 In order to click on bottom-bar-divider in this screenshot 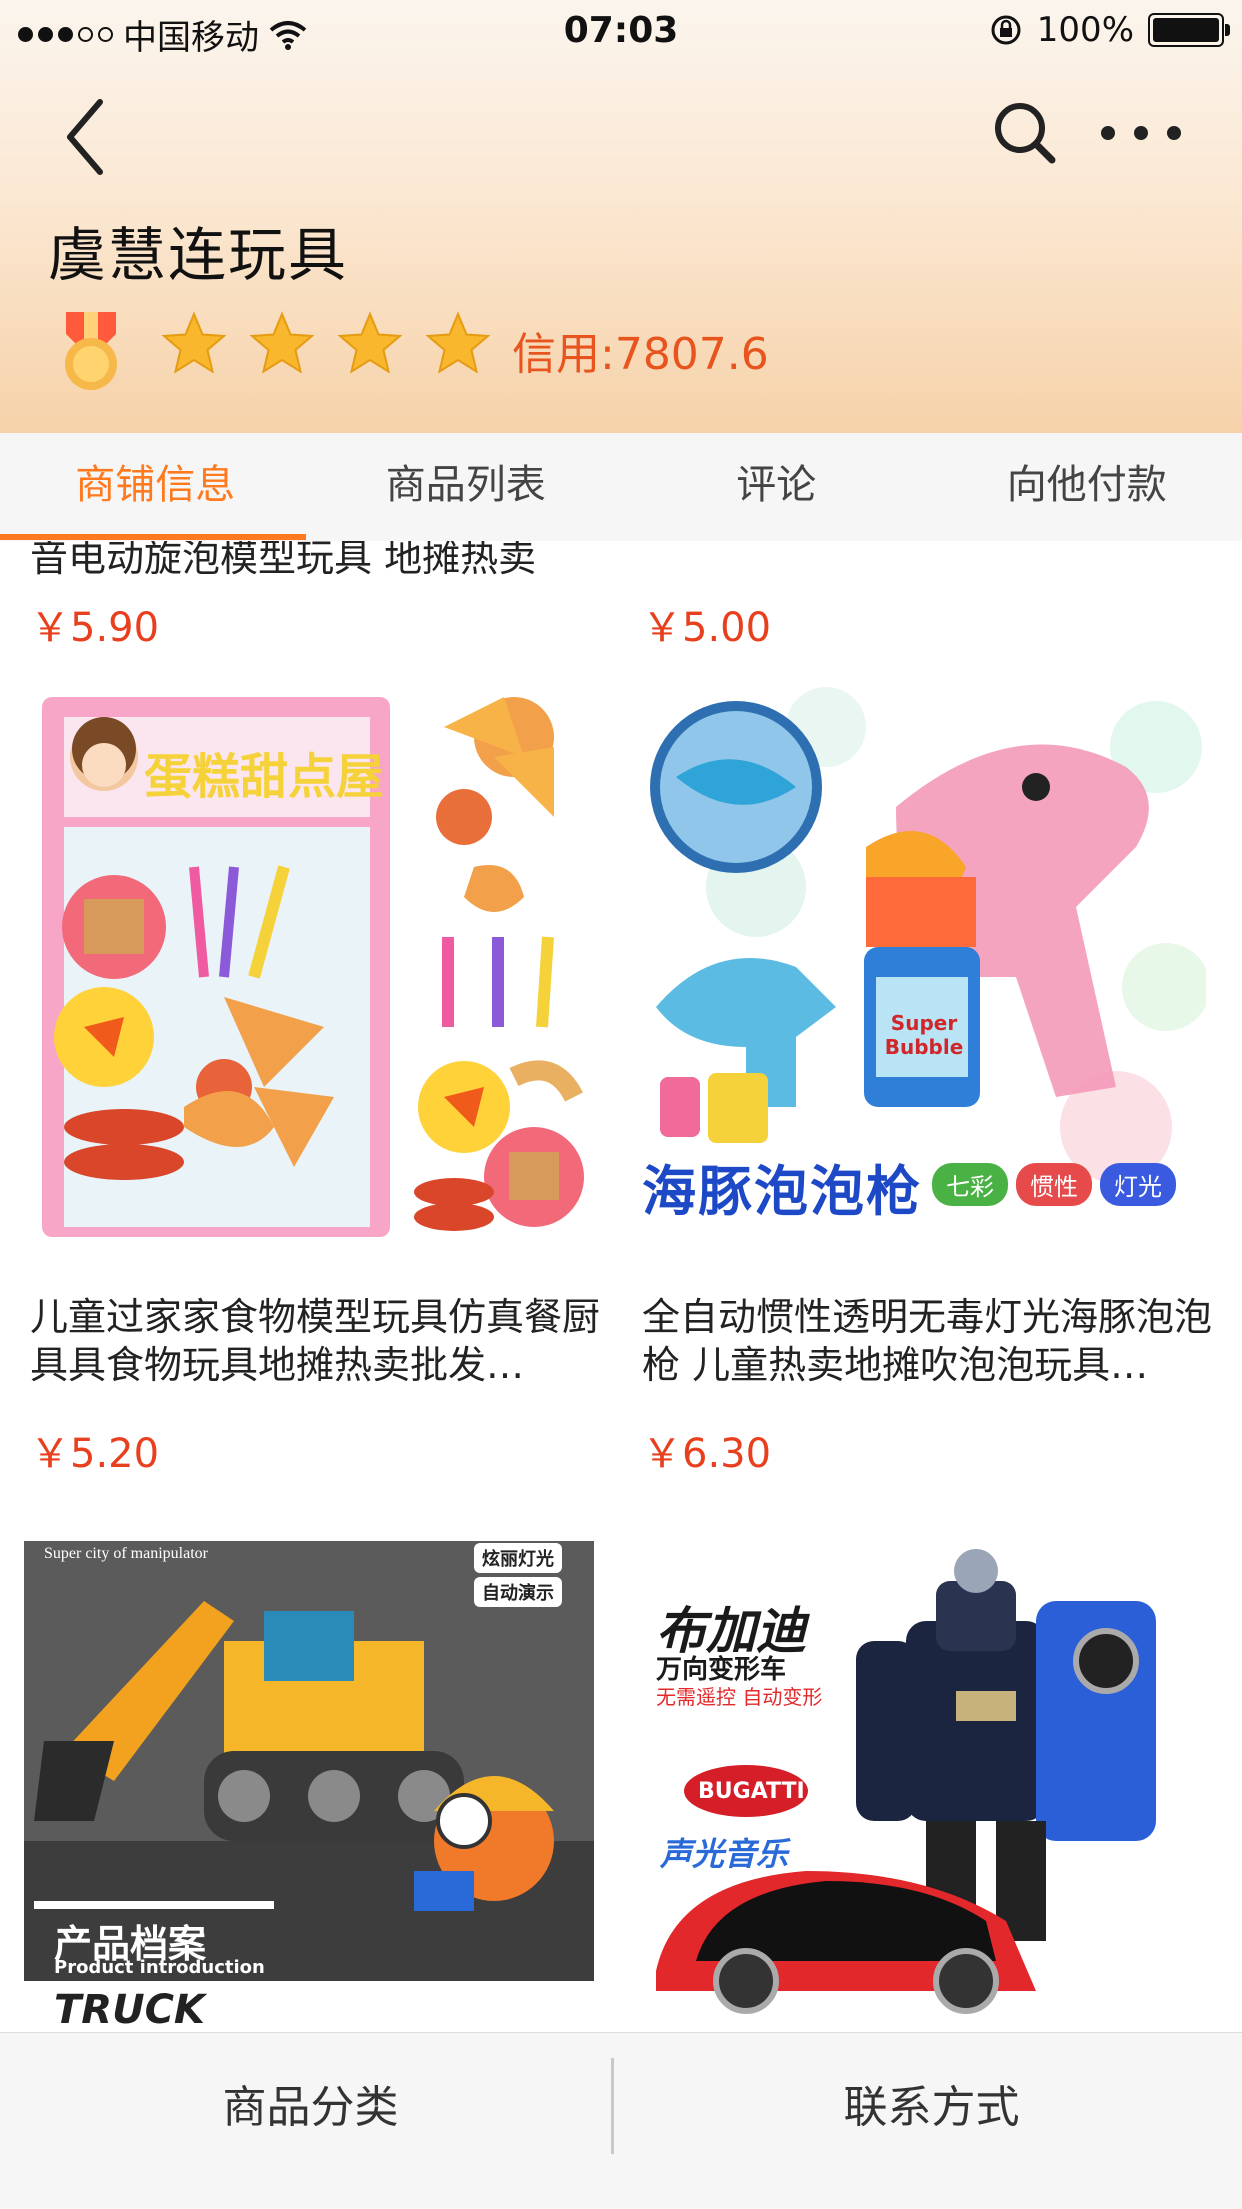, I will do `click(612, 2106)`.